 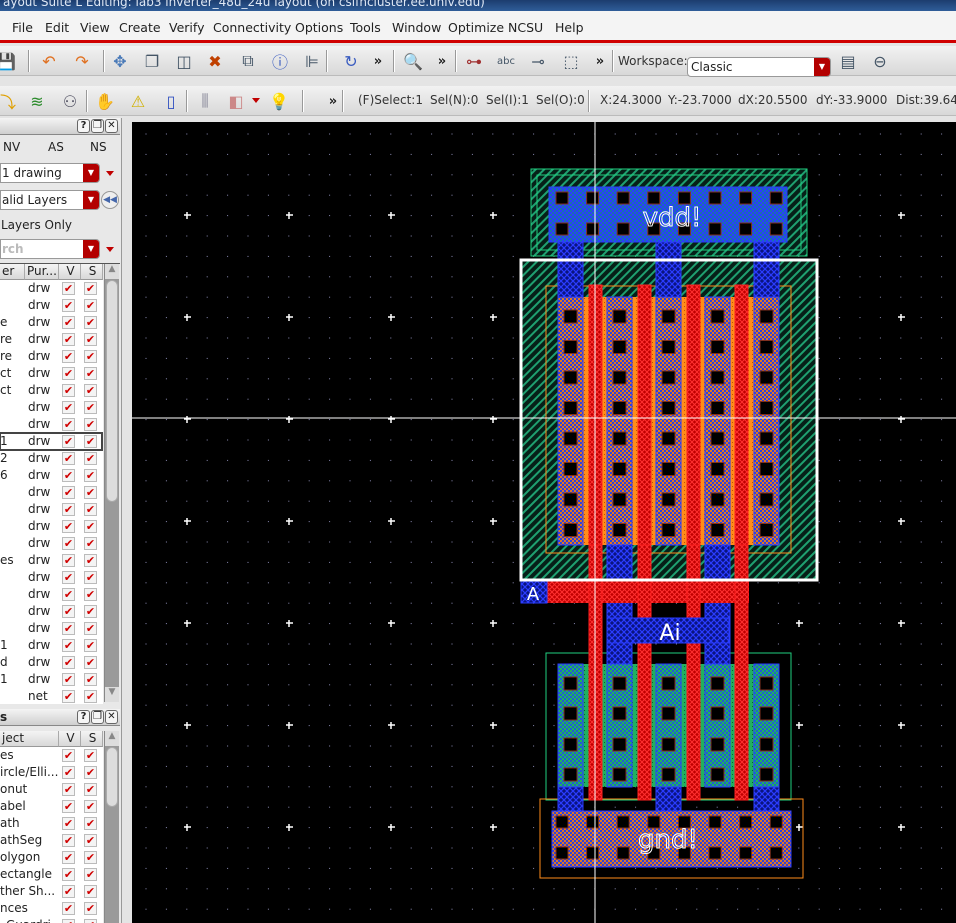 I want to click on zoom-icon: 🔍, so click(x=413, y=61).